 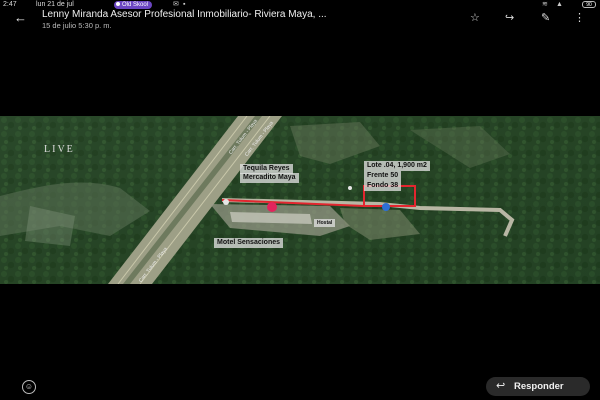 I want to click on battery-icon: 90, so click(x=589, y=4).